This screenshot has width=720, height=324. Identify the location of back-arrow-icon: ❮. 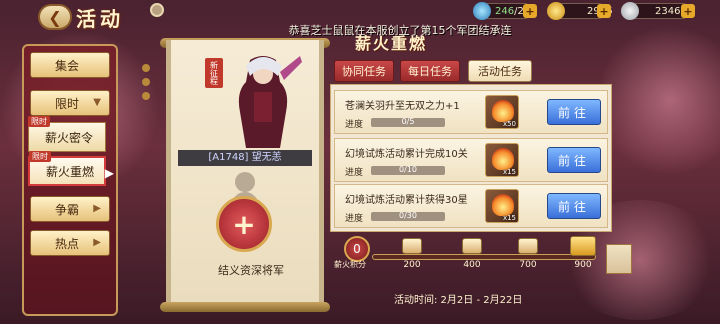
(55, 17).